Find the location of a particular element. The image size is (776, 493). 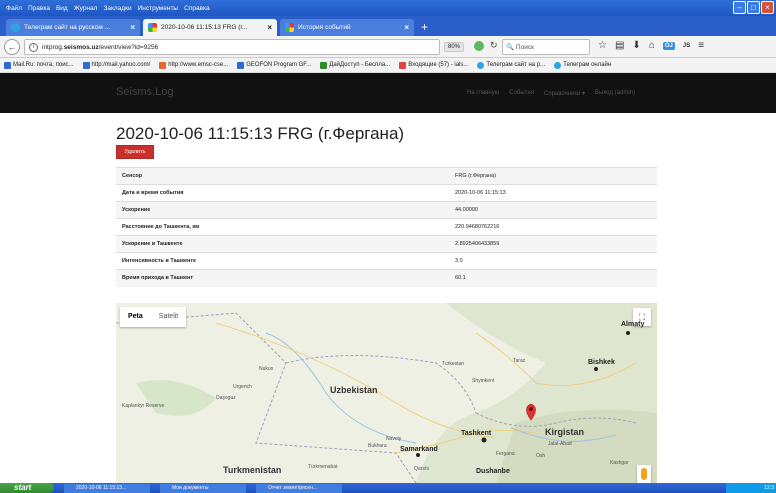

url-input: i intprog. seismos.uz/event/view?id=9256 is located at coordinates (232, 47).